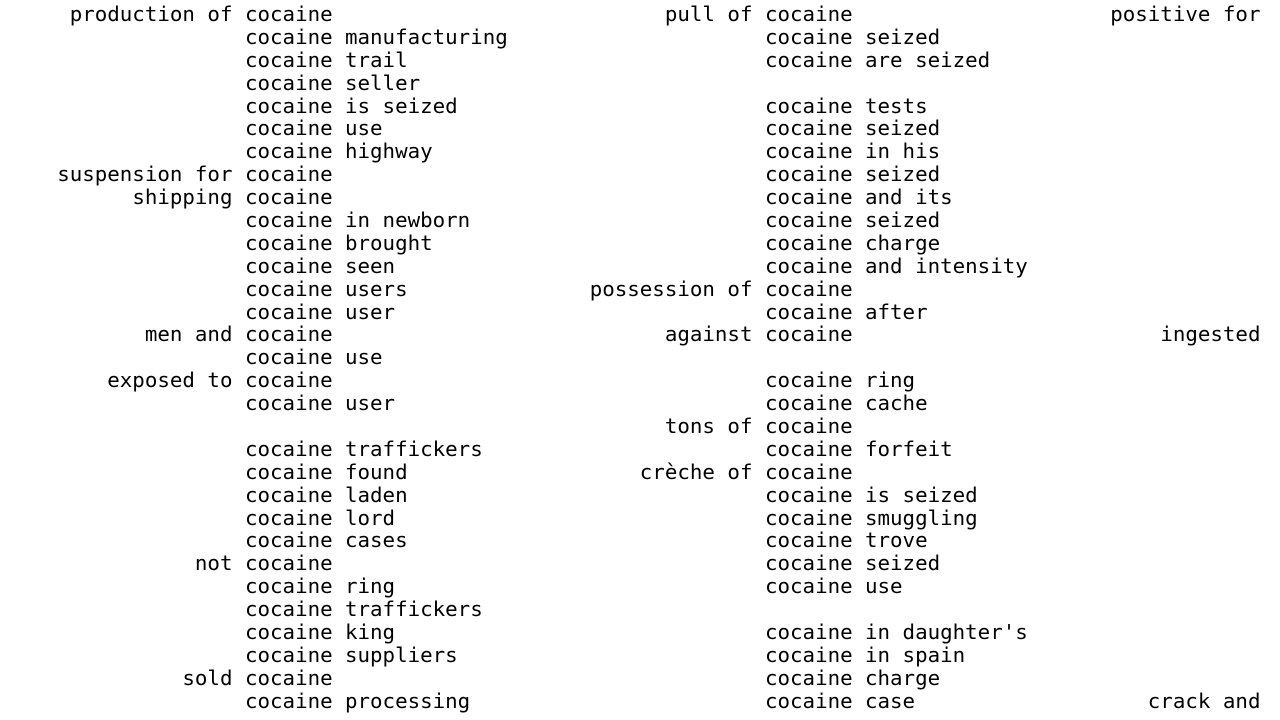 This screenshot has width=1280, height=720. What do you see at coordinates (921, 494) in the screenshot?
I see `right-context: is seized` at bounding box center [921, 494].